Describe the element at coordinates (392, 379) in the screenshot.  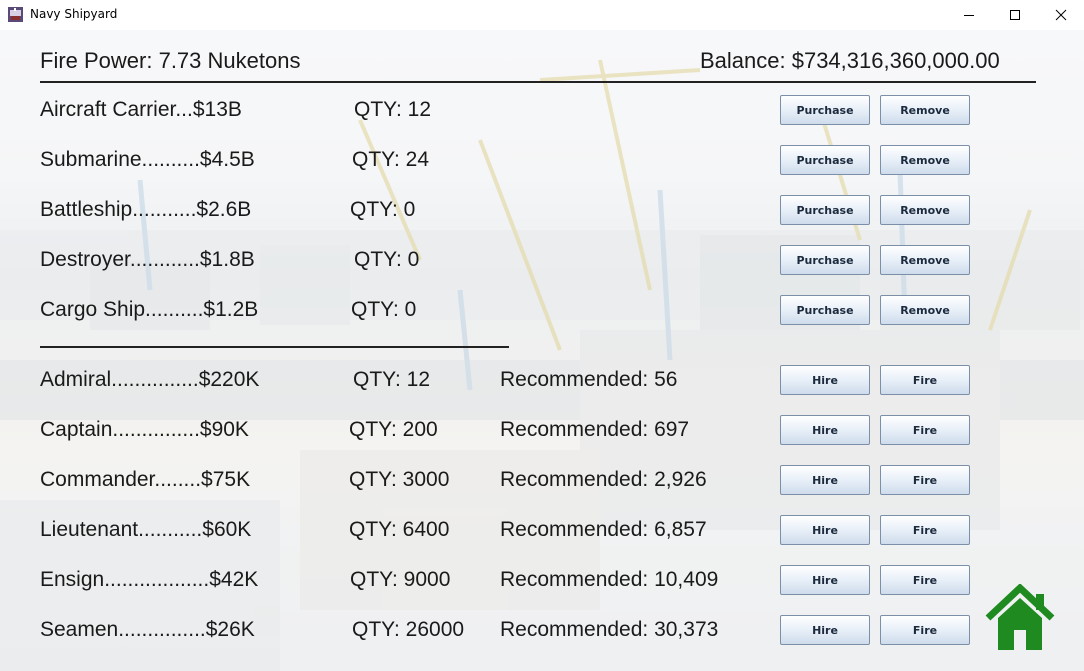
I see `rank-qty-admiral: QTY: 12` at that location.